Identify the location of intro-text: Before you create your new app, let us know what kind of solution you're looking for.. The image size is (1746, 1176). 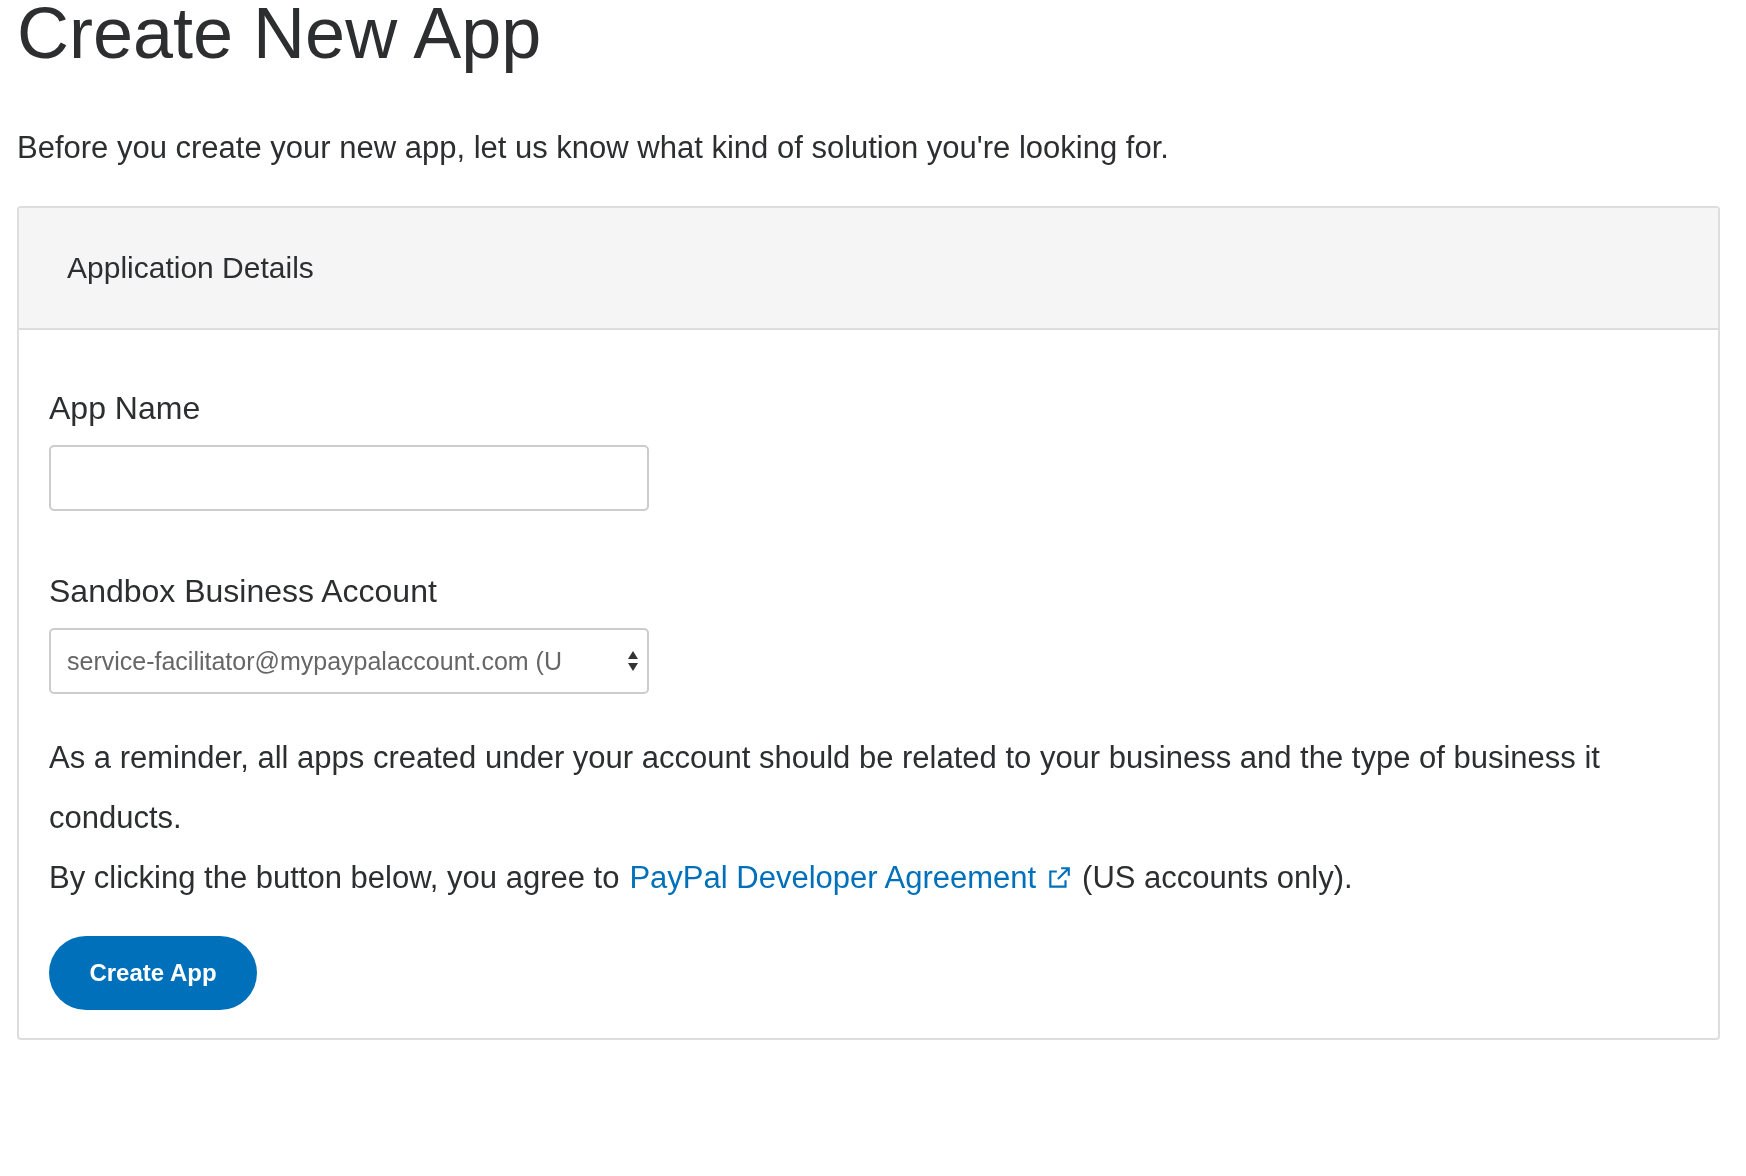
(593, 148).